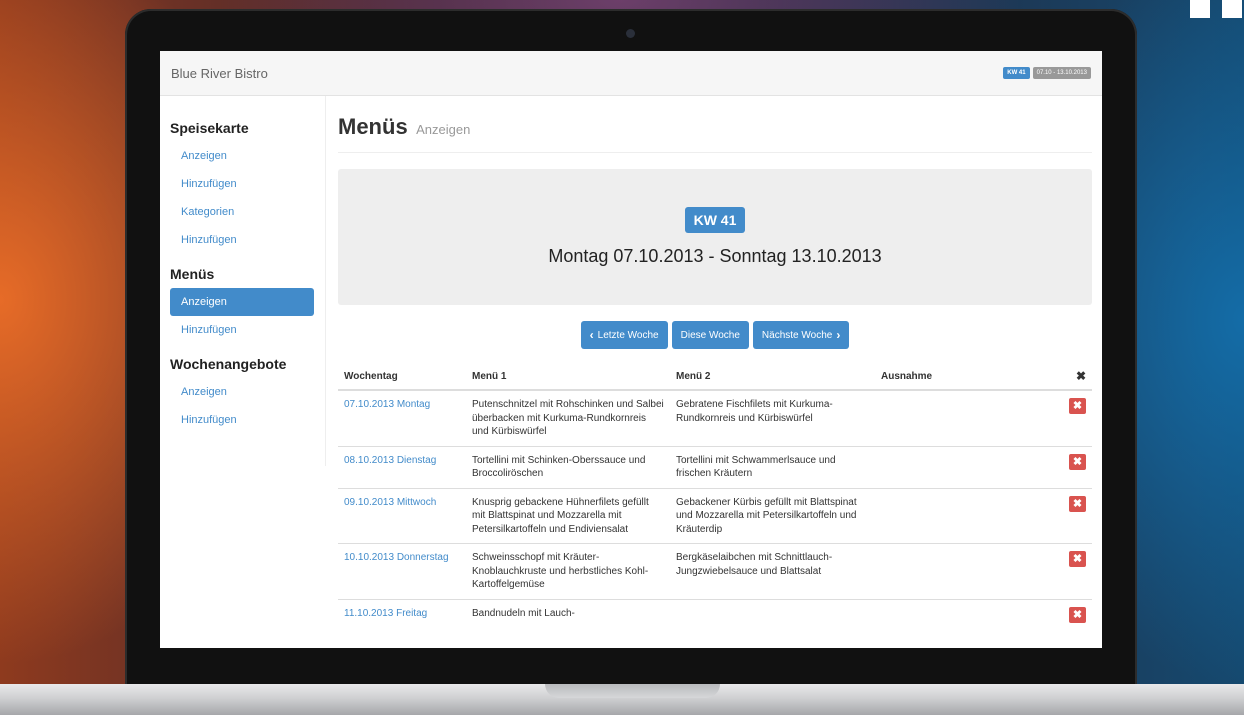 This screenshot has height=715, width=1244. I want to click on table-header-row: Wochentag Menü 1 Menü 2 Ausnahme ✖, so click(715, 377).